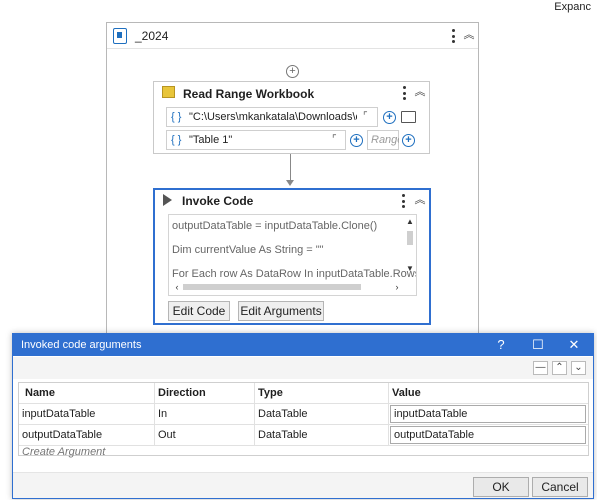 This screenshot has width=597, height=500. Describe the element at coordinates (410, 238) in the screenshot. I see `vertical-scroll-thumb` at that location.